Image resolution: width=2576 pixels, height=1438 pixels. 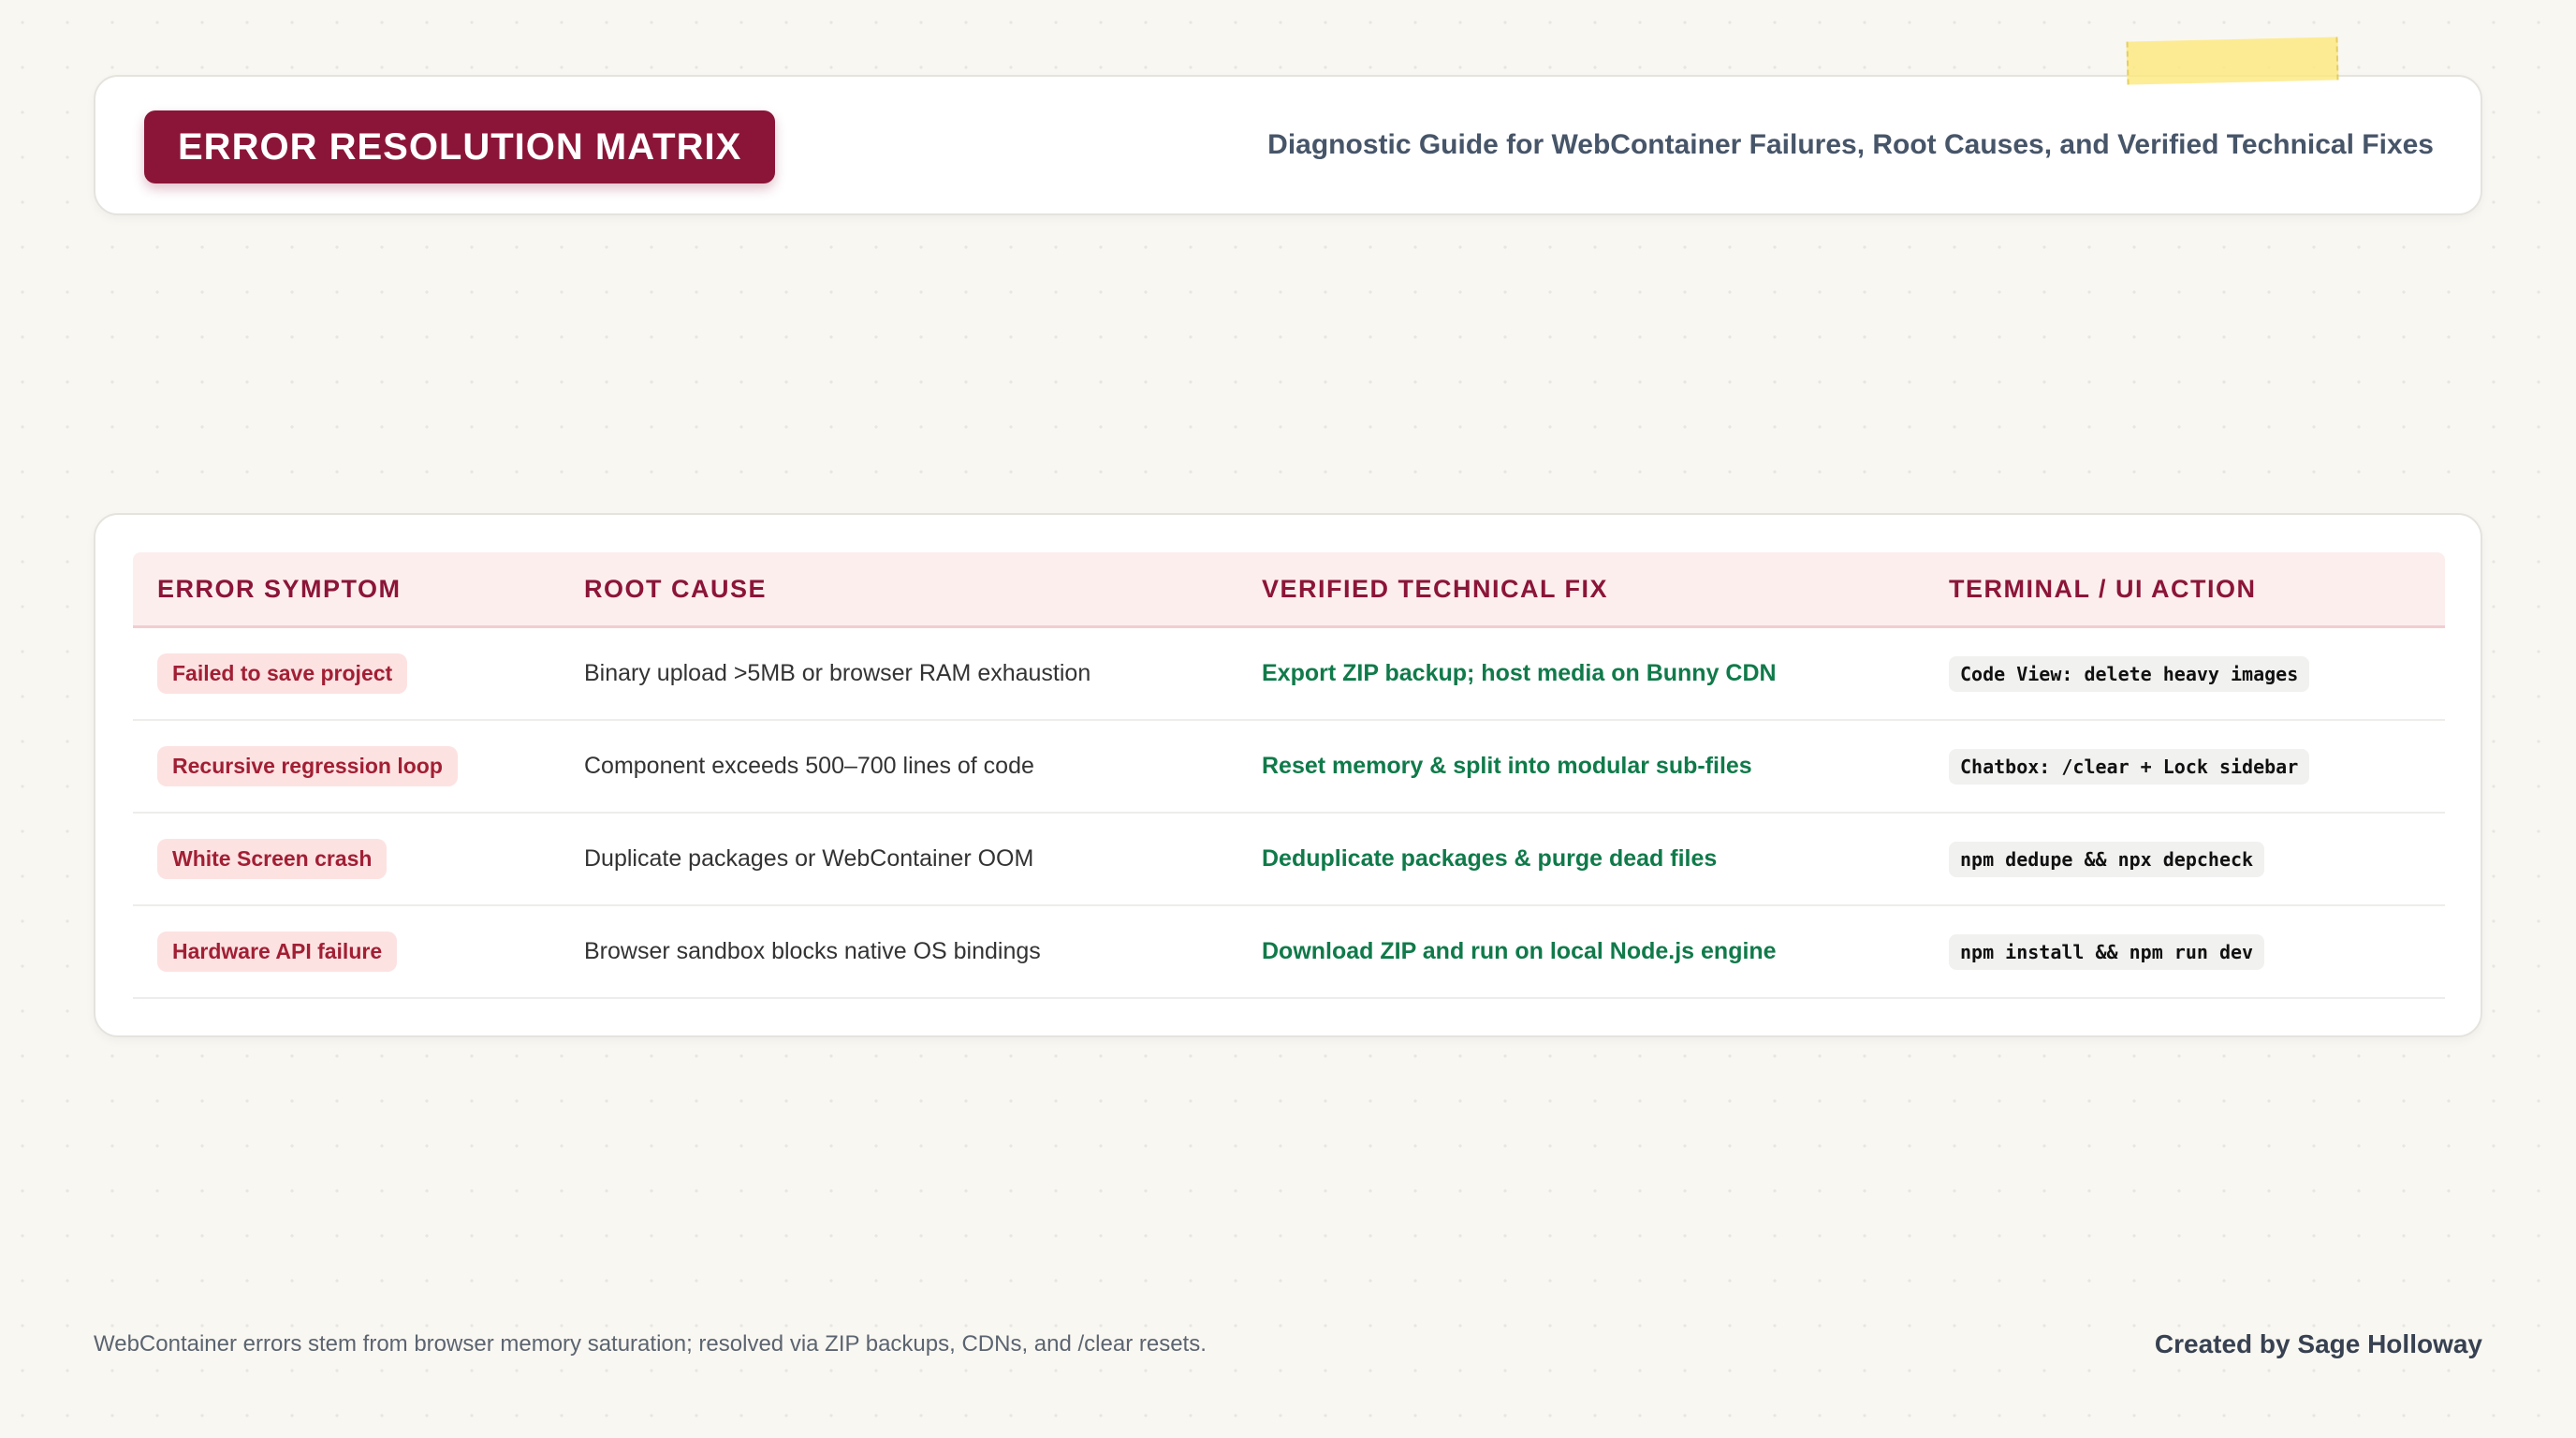 I want to click on symptom-badge: Failed to save project, so click(x=282, y=673).